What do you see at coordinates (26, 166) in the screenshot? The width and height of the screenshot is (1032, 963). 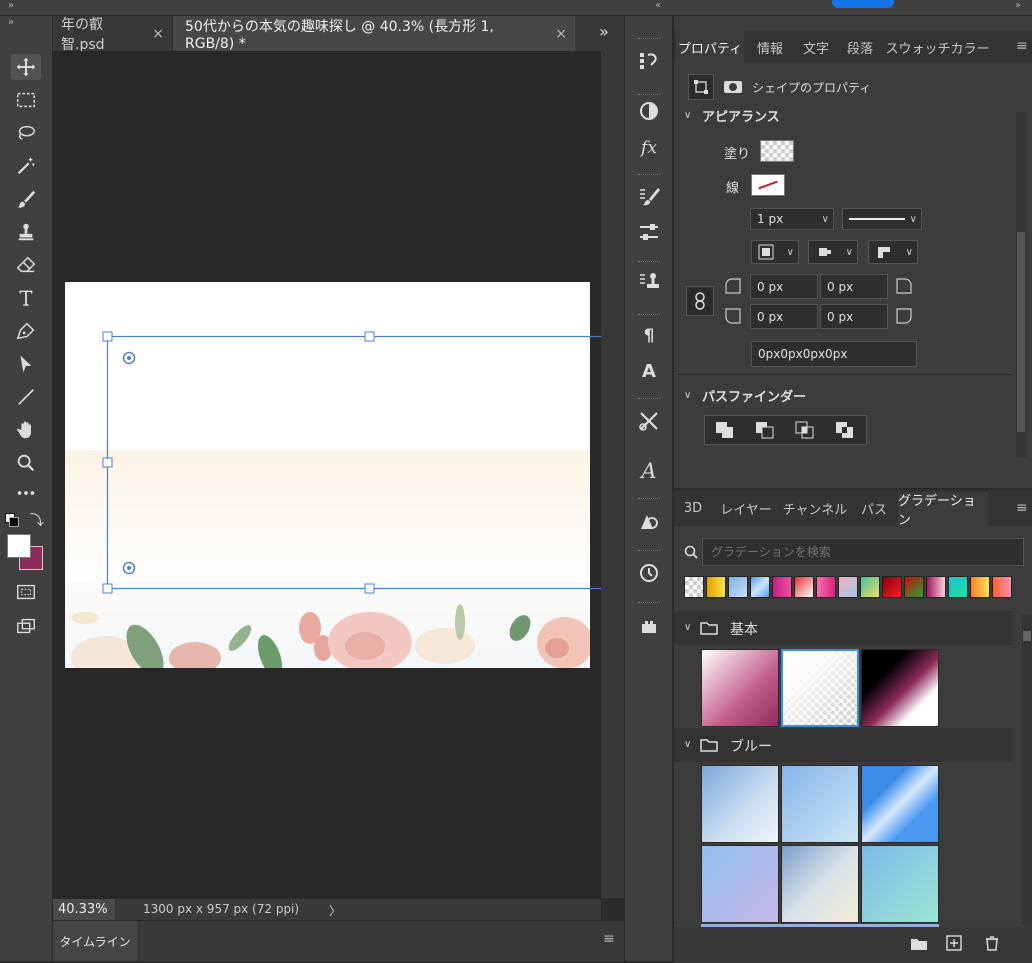 I see `magic-wand-icon` at bounding box center [26, 166].